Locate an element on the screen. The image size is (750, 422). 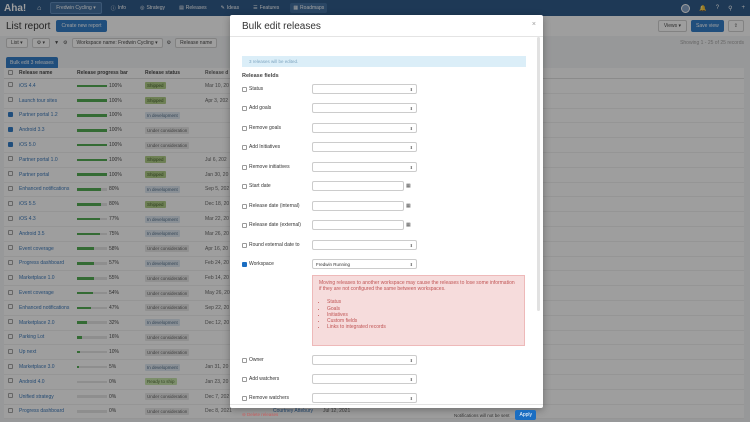
modal-title: Bulk edit releases is located at coordinates (281, 26).